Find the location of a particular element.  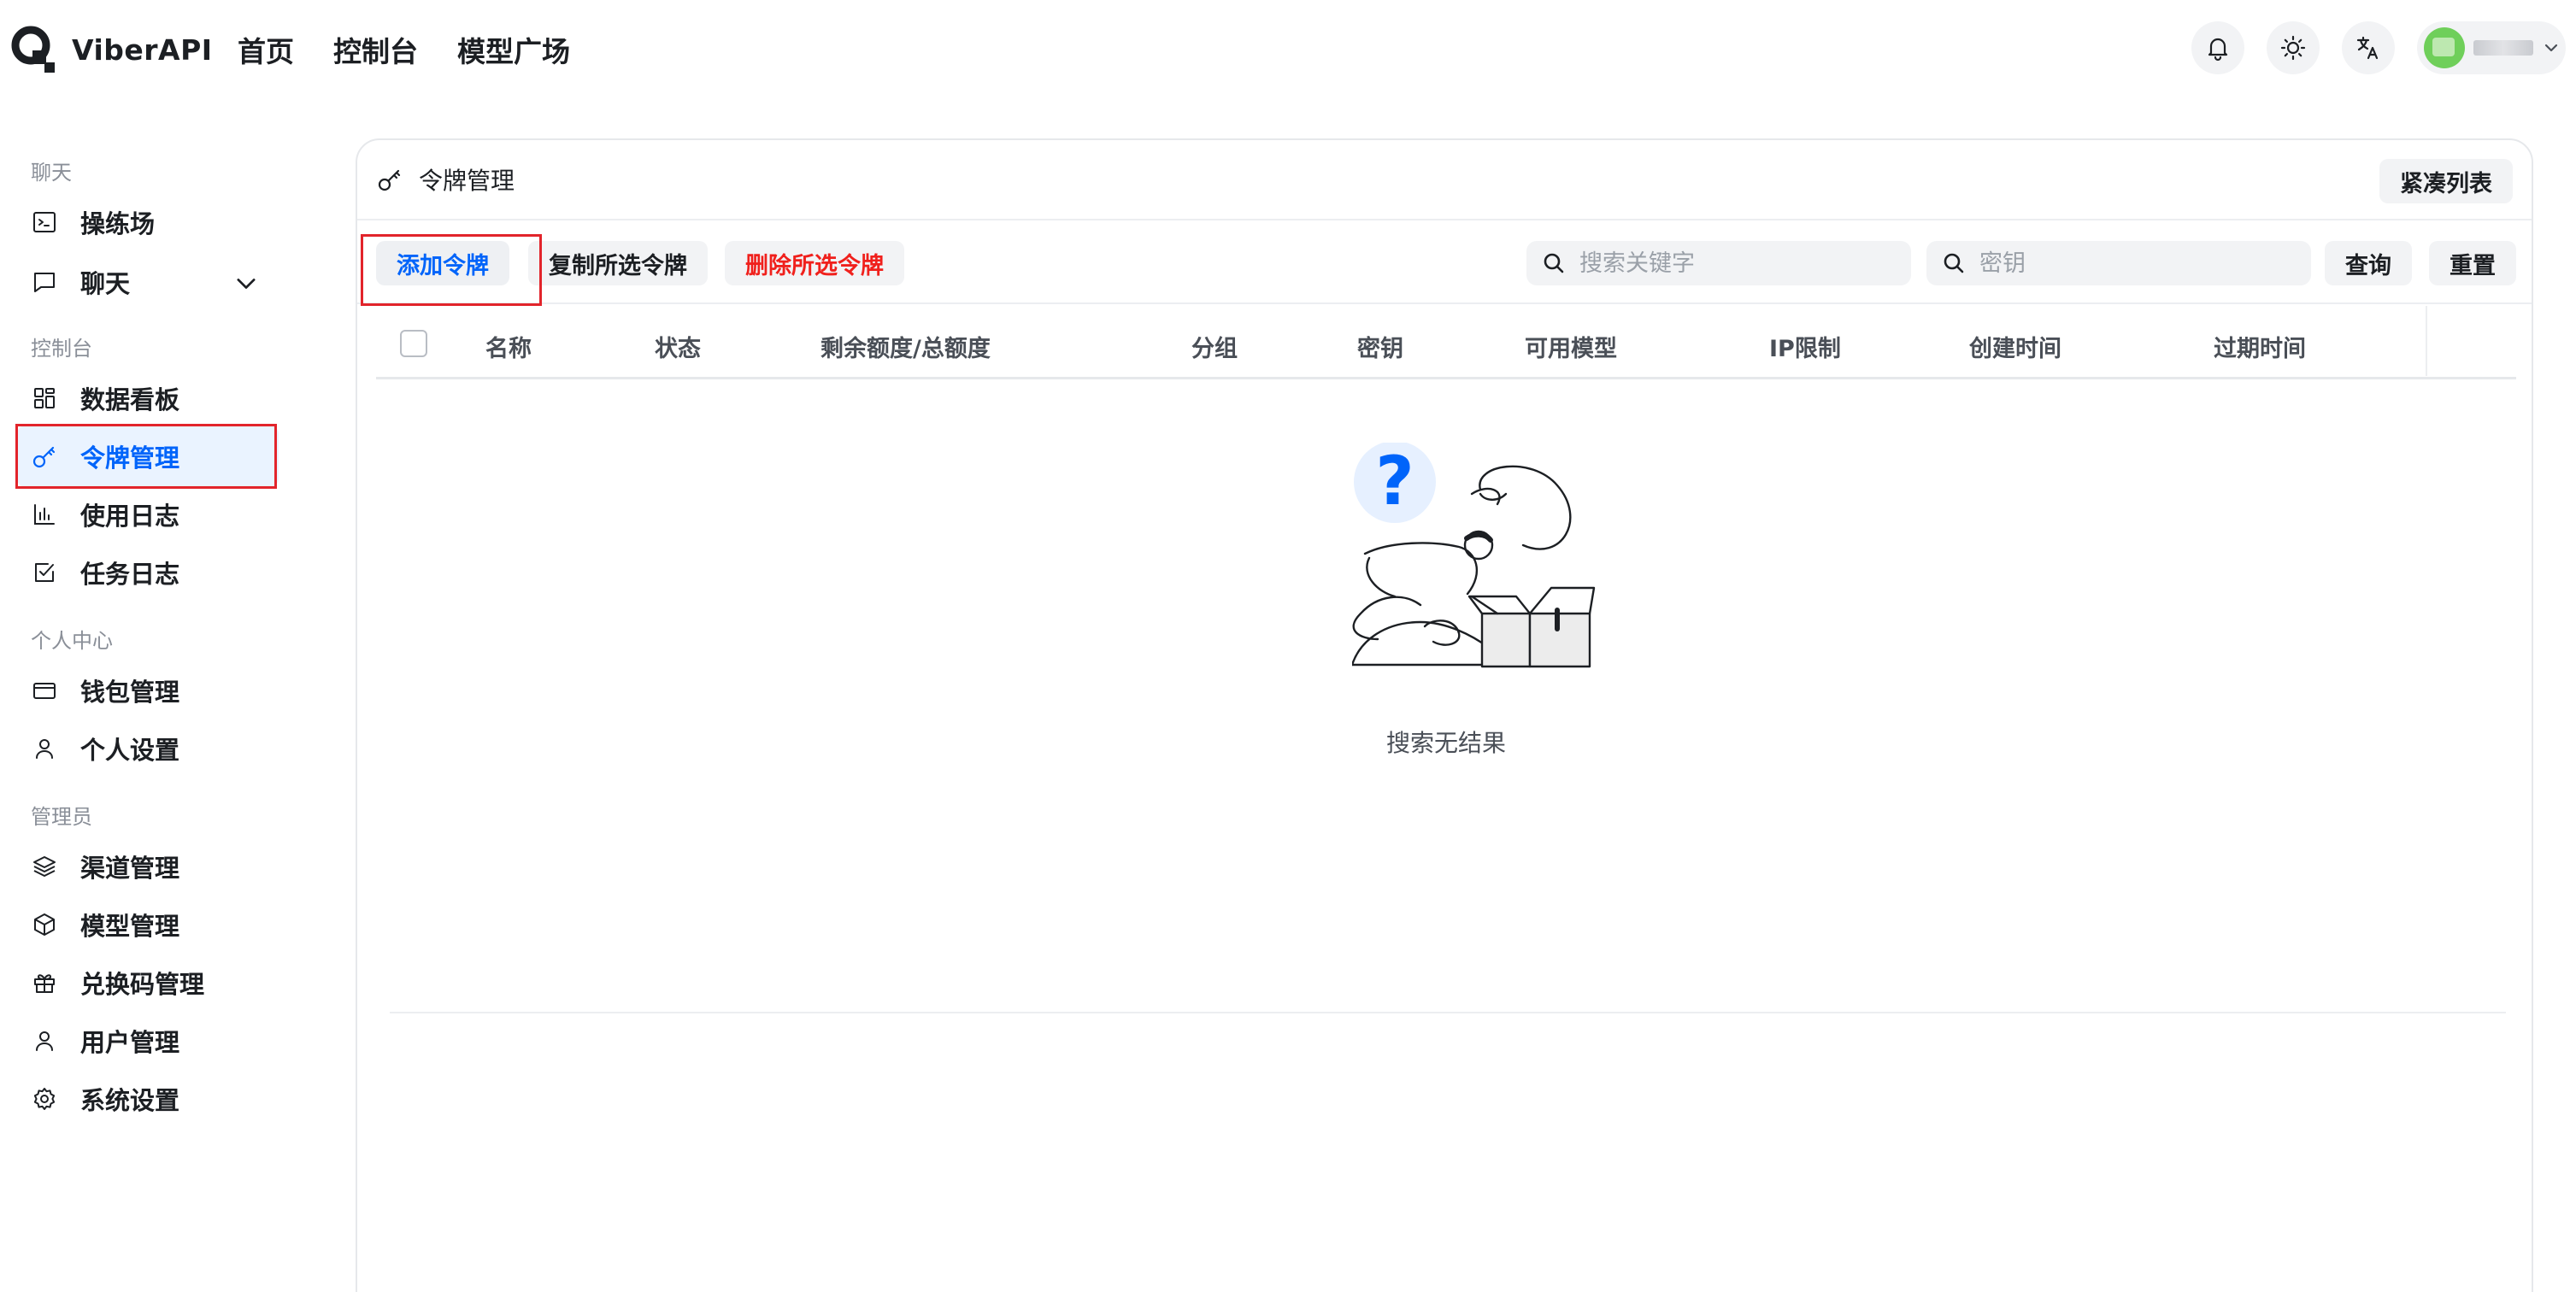

toolbar: 添加令牌 复制所选令牌 删除所选令牌 查询 重置 is located at coordinates (1444, 263).